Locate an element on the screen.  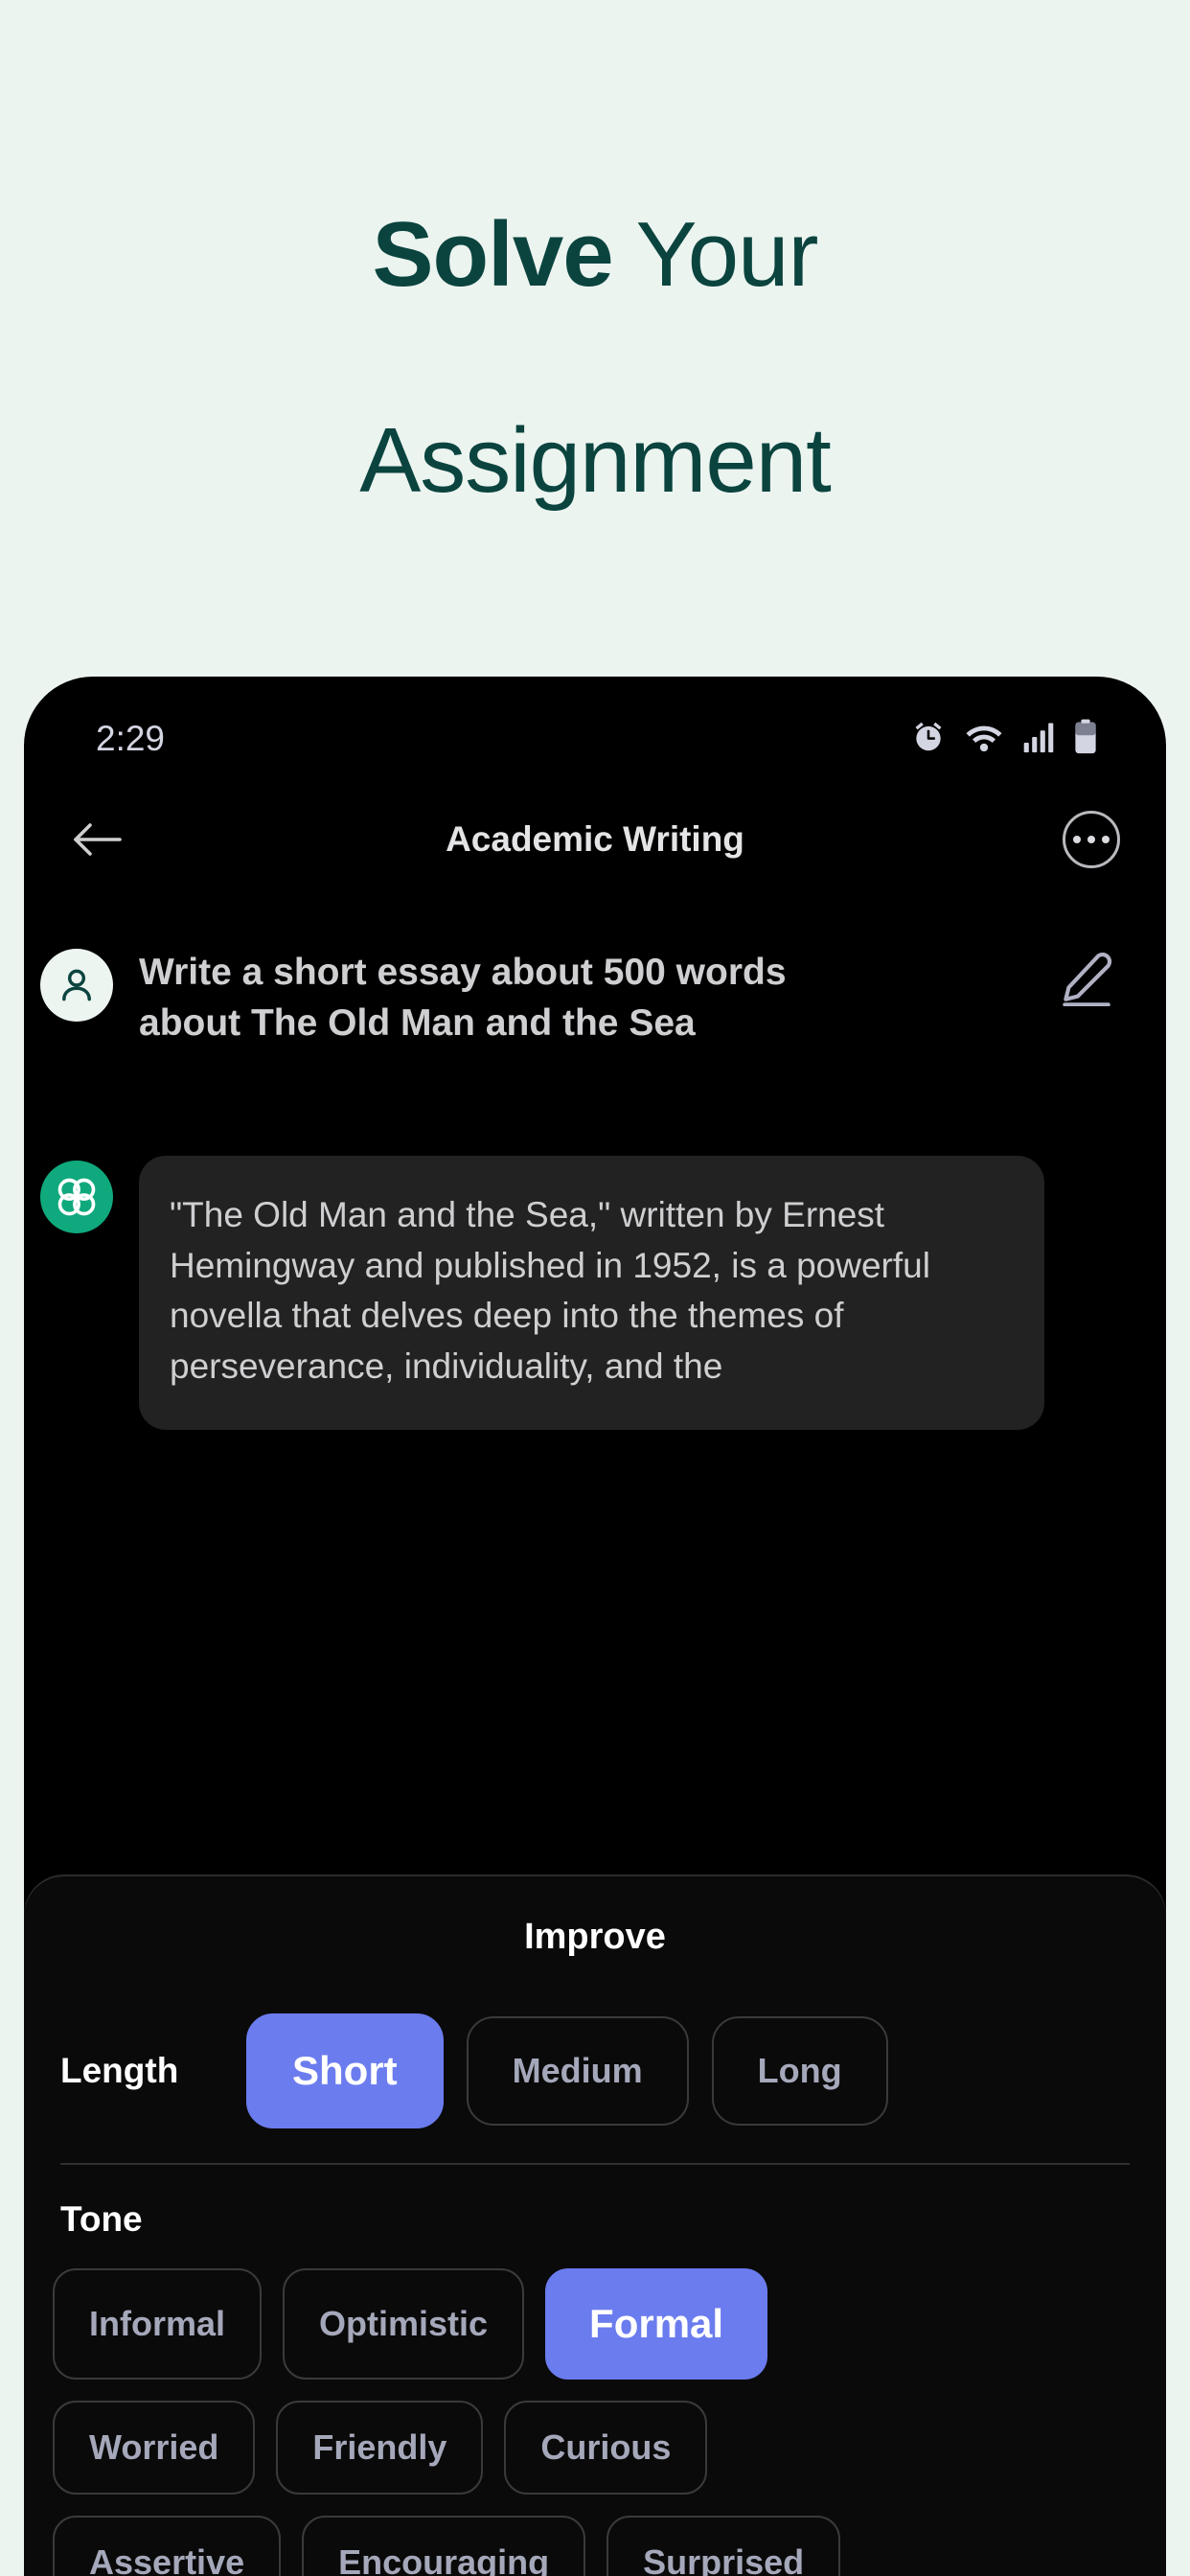
status-icon-group is located at coordinates (1004, 737).